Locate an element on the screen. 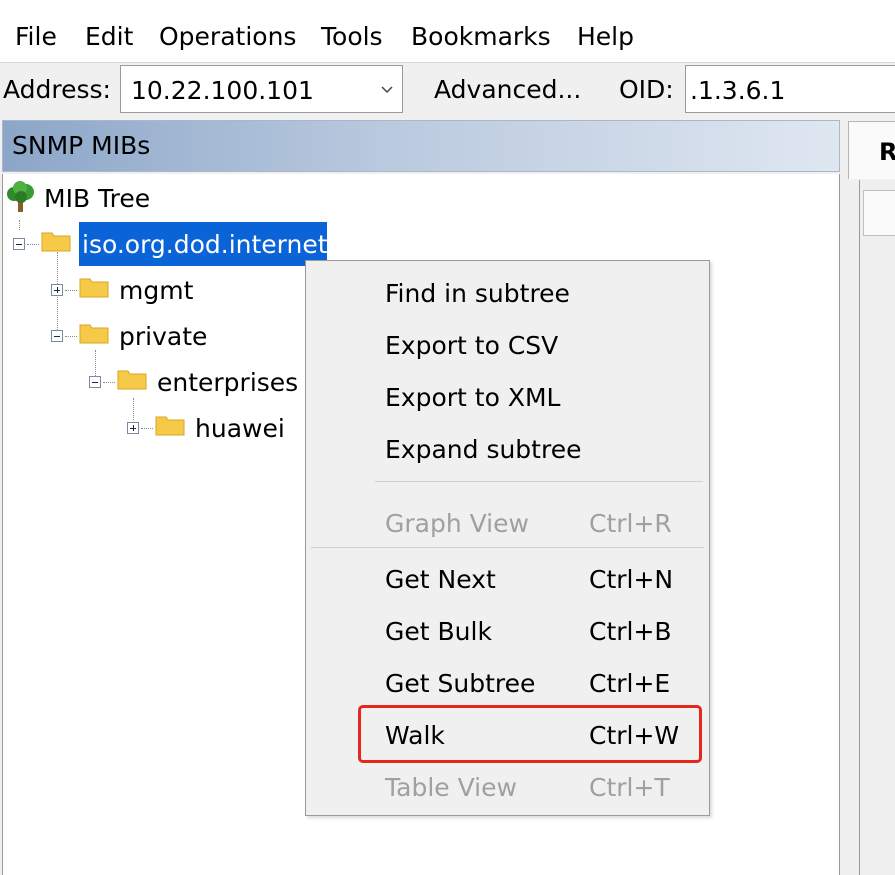 This screenshot has width=895, height=875. tree-root-label: MIB Tree is located at coordinates (97, 198).